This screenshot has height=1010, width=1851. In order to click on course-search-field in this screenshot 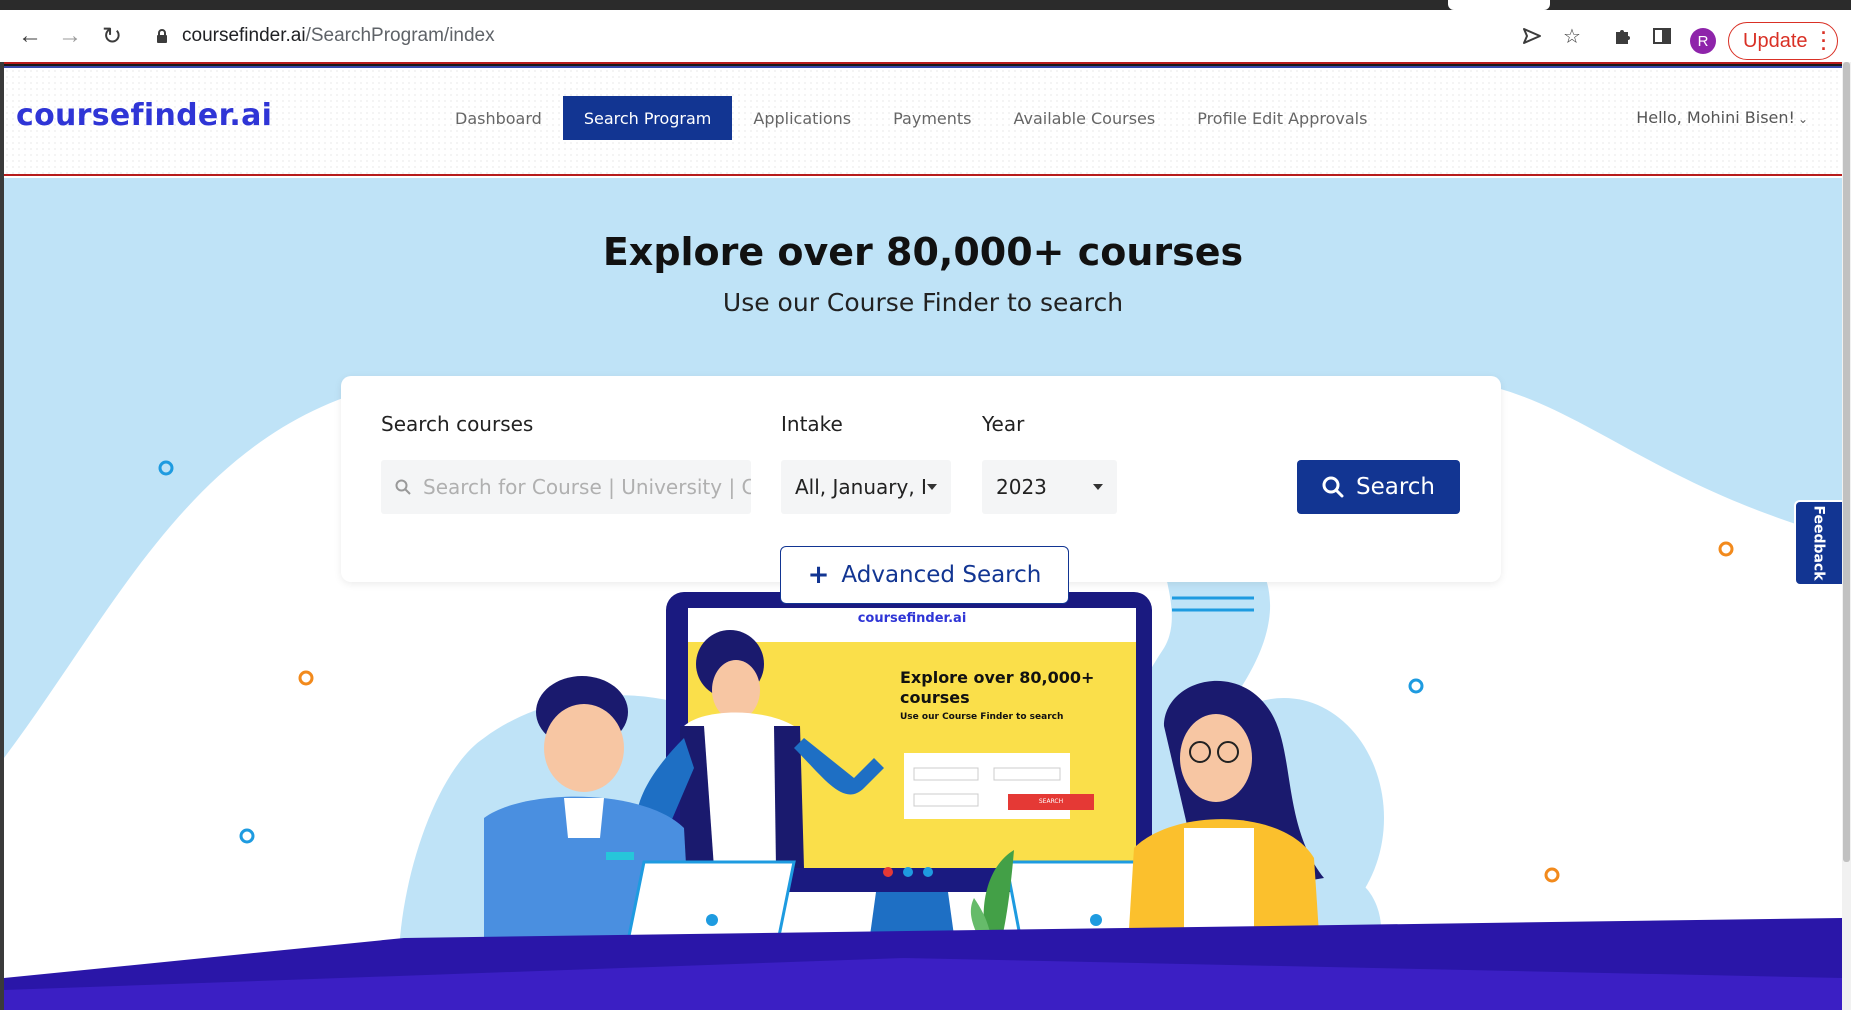, I will do `click(566, 487)`.